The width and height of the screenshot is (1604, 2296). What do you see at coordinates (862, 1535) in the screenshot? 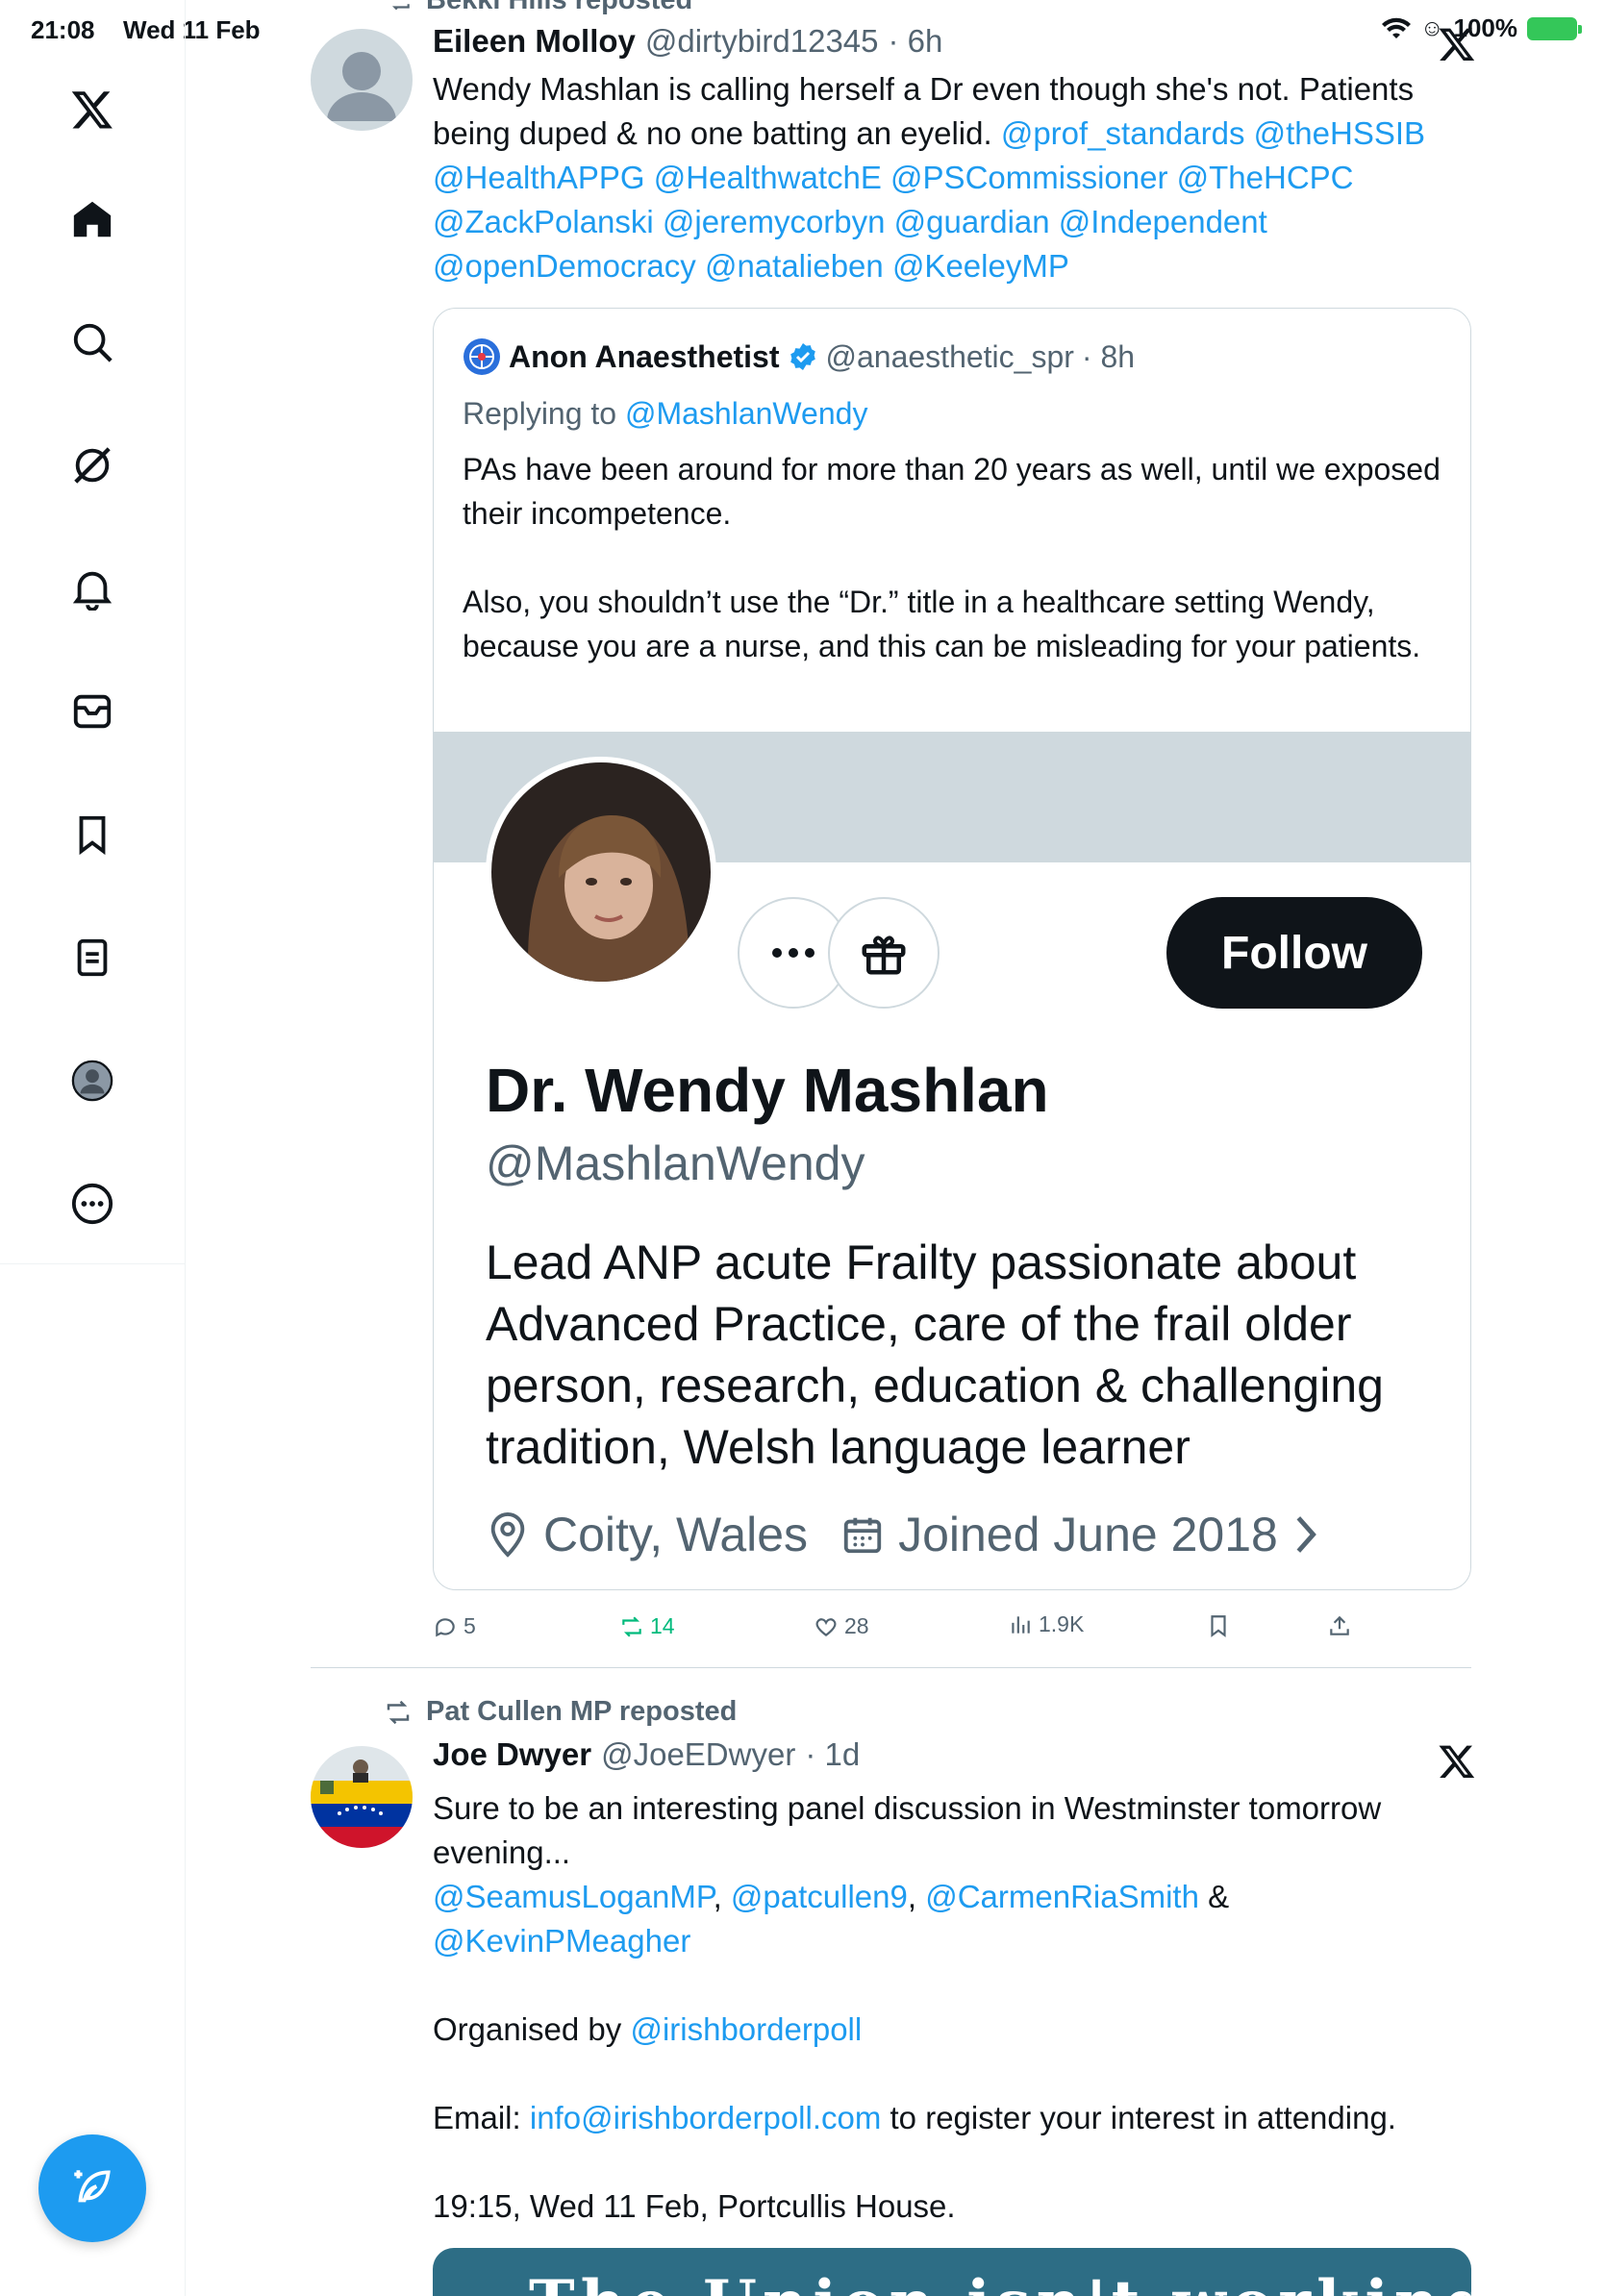
I see `calendar-icon` at bounding box center [862, 1535].